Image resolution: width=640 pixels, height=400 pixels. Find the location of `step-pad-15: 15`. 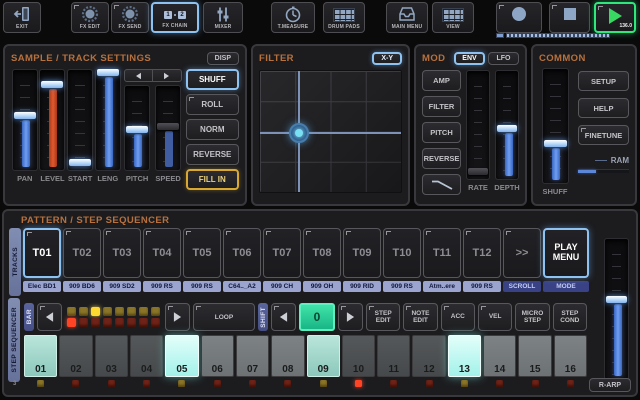

step-pad-15: 15 is located at coordinates (535, 356).